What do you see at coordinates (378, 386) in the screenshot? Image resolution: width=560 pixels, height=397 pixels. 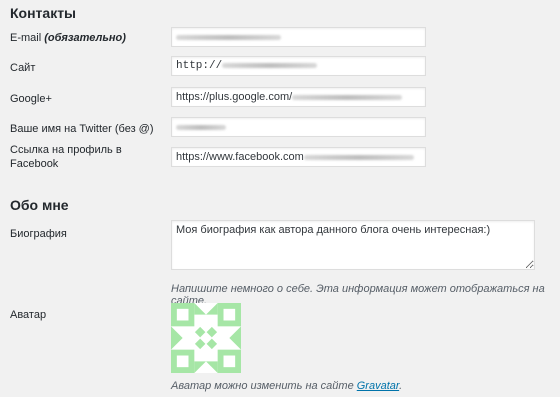 I see `gravatar-link: Gravatar` at bounding box center [378, 386].